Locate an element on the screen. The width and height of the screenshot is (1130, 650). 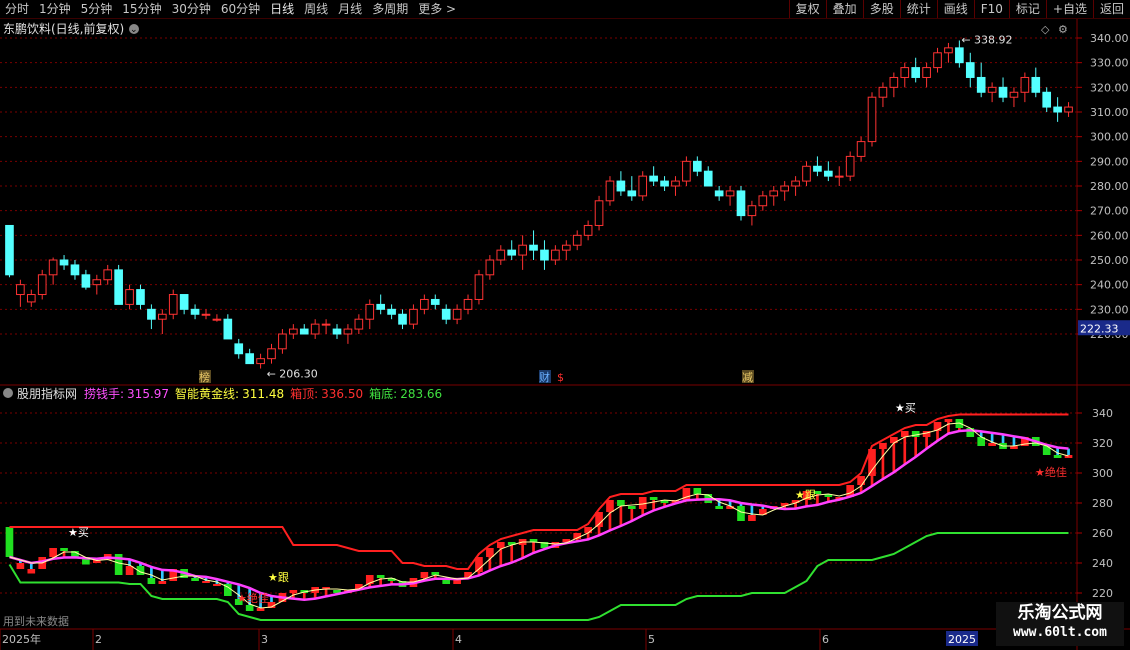
indicator-name: 股朋指标网 is located at coordinates (47, 393).